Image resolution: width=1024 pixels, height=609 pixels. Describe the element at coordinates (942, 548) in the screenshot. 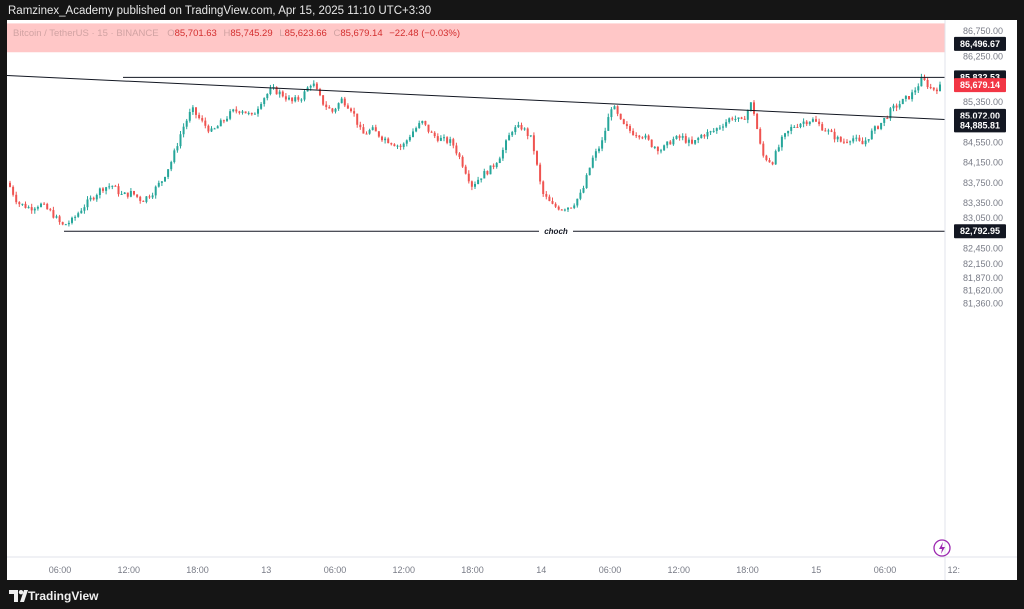

I see `lightning-icon` at that location.